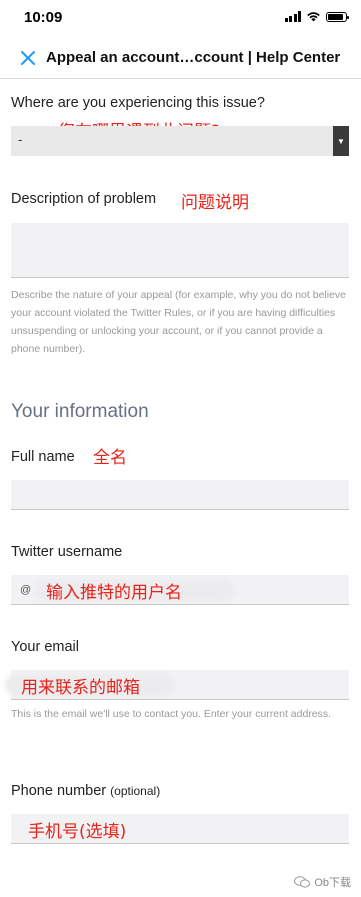  I want to click on watermark: Ob下载, so click(322, 882).